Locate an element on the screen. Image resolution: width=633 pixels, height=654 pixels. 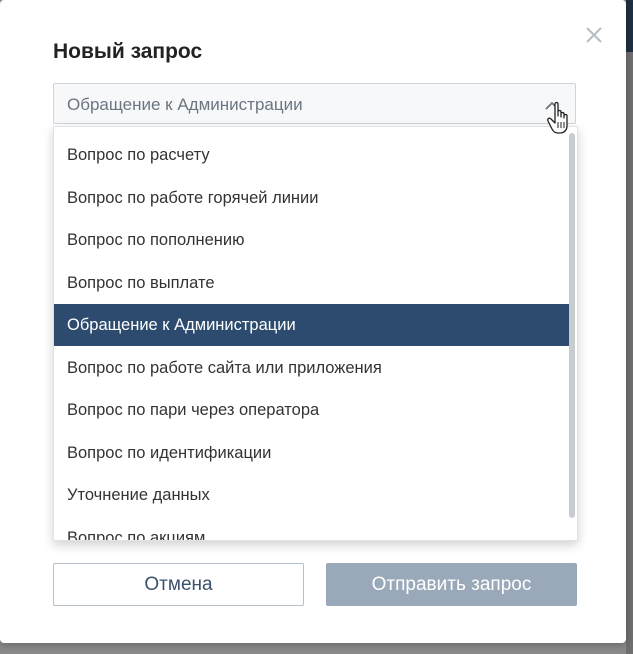
close-icon is located at coordinates (594, 35).